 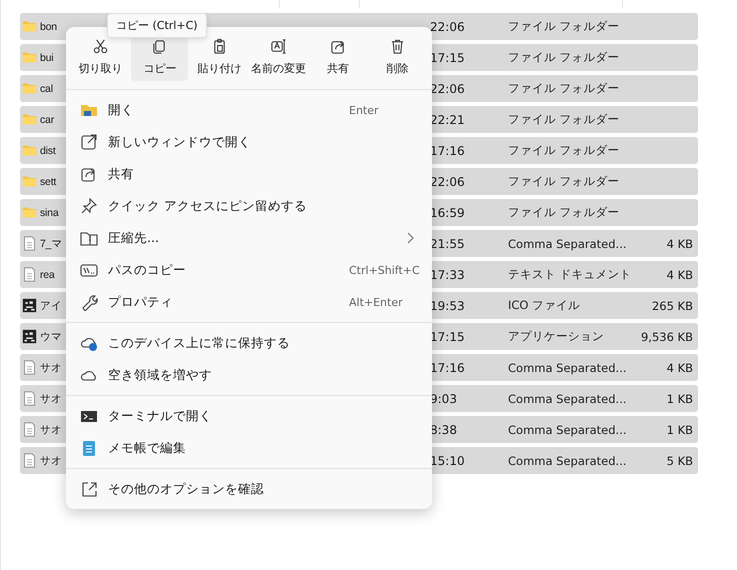 I want to click on tooltip: コピー (Ctrl+C), so click(x=157, y=25).